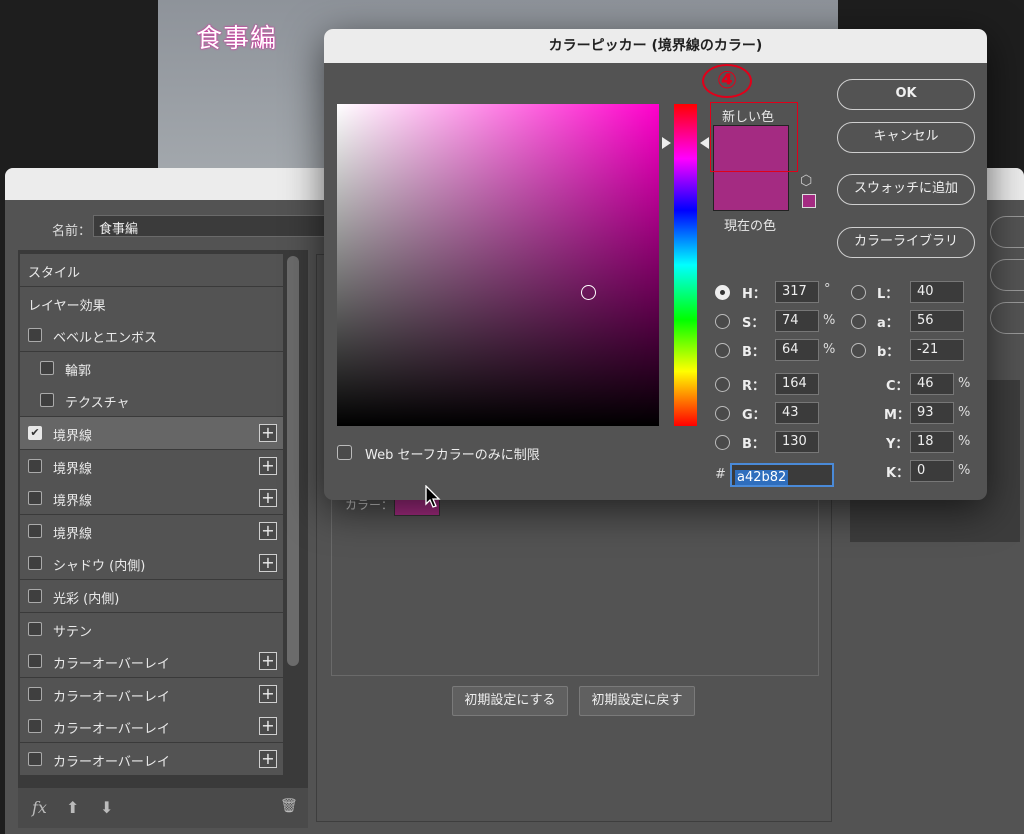 This screenshot has height=834, width=1024. What do you see at coordinates (897, 386) in the screenshot?
I see `c-label: C：` at bounding box center [897, 386].